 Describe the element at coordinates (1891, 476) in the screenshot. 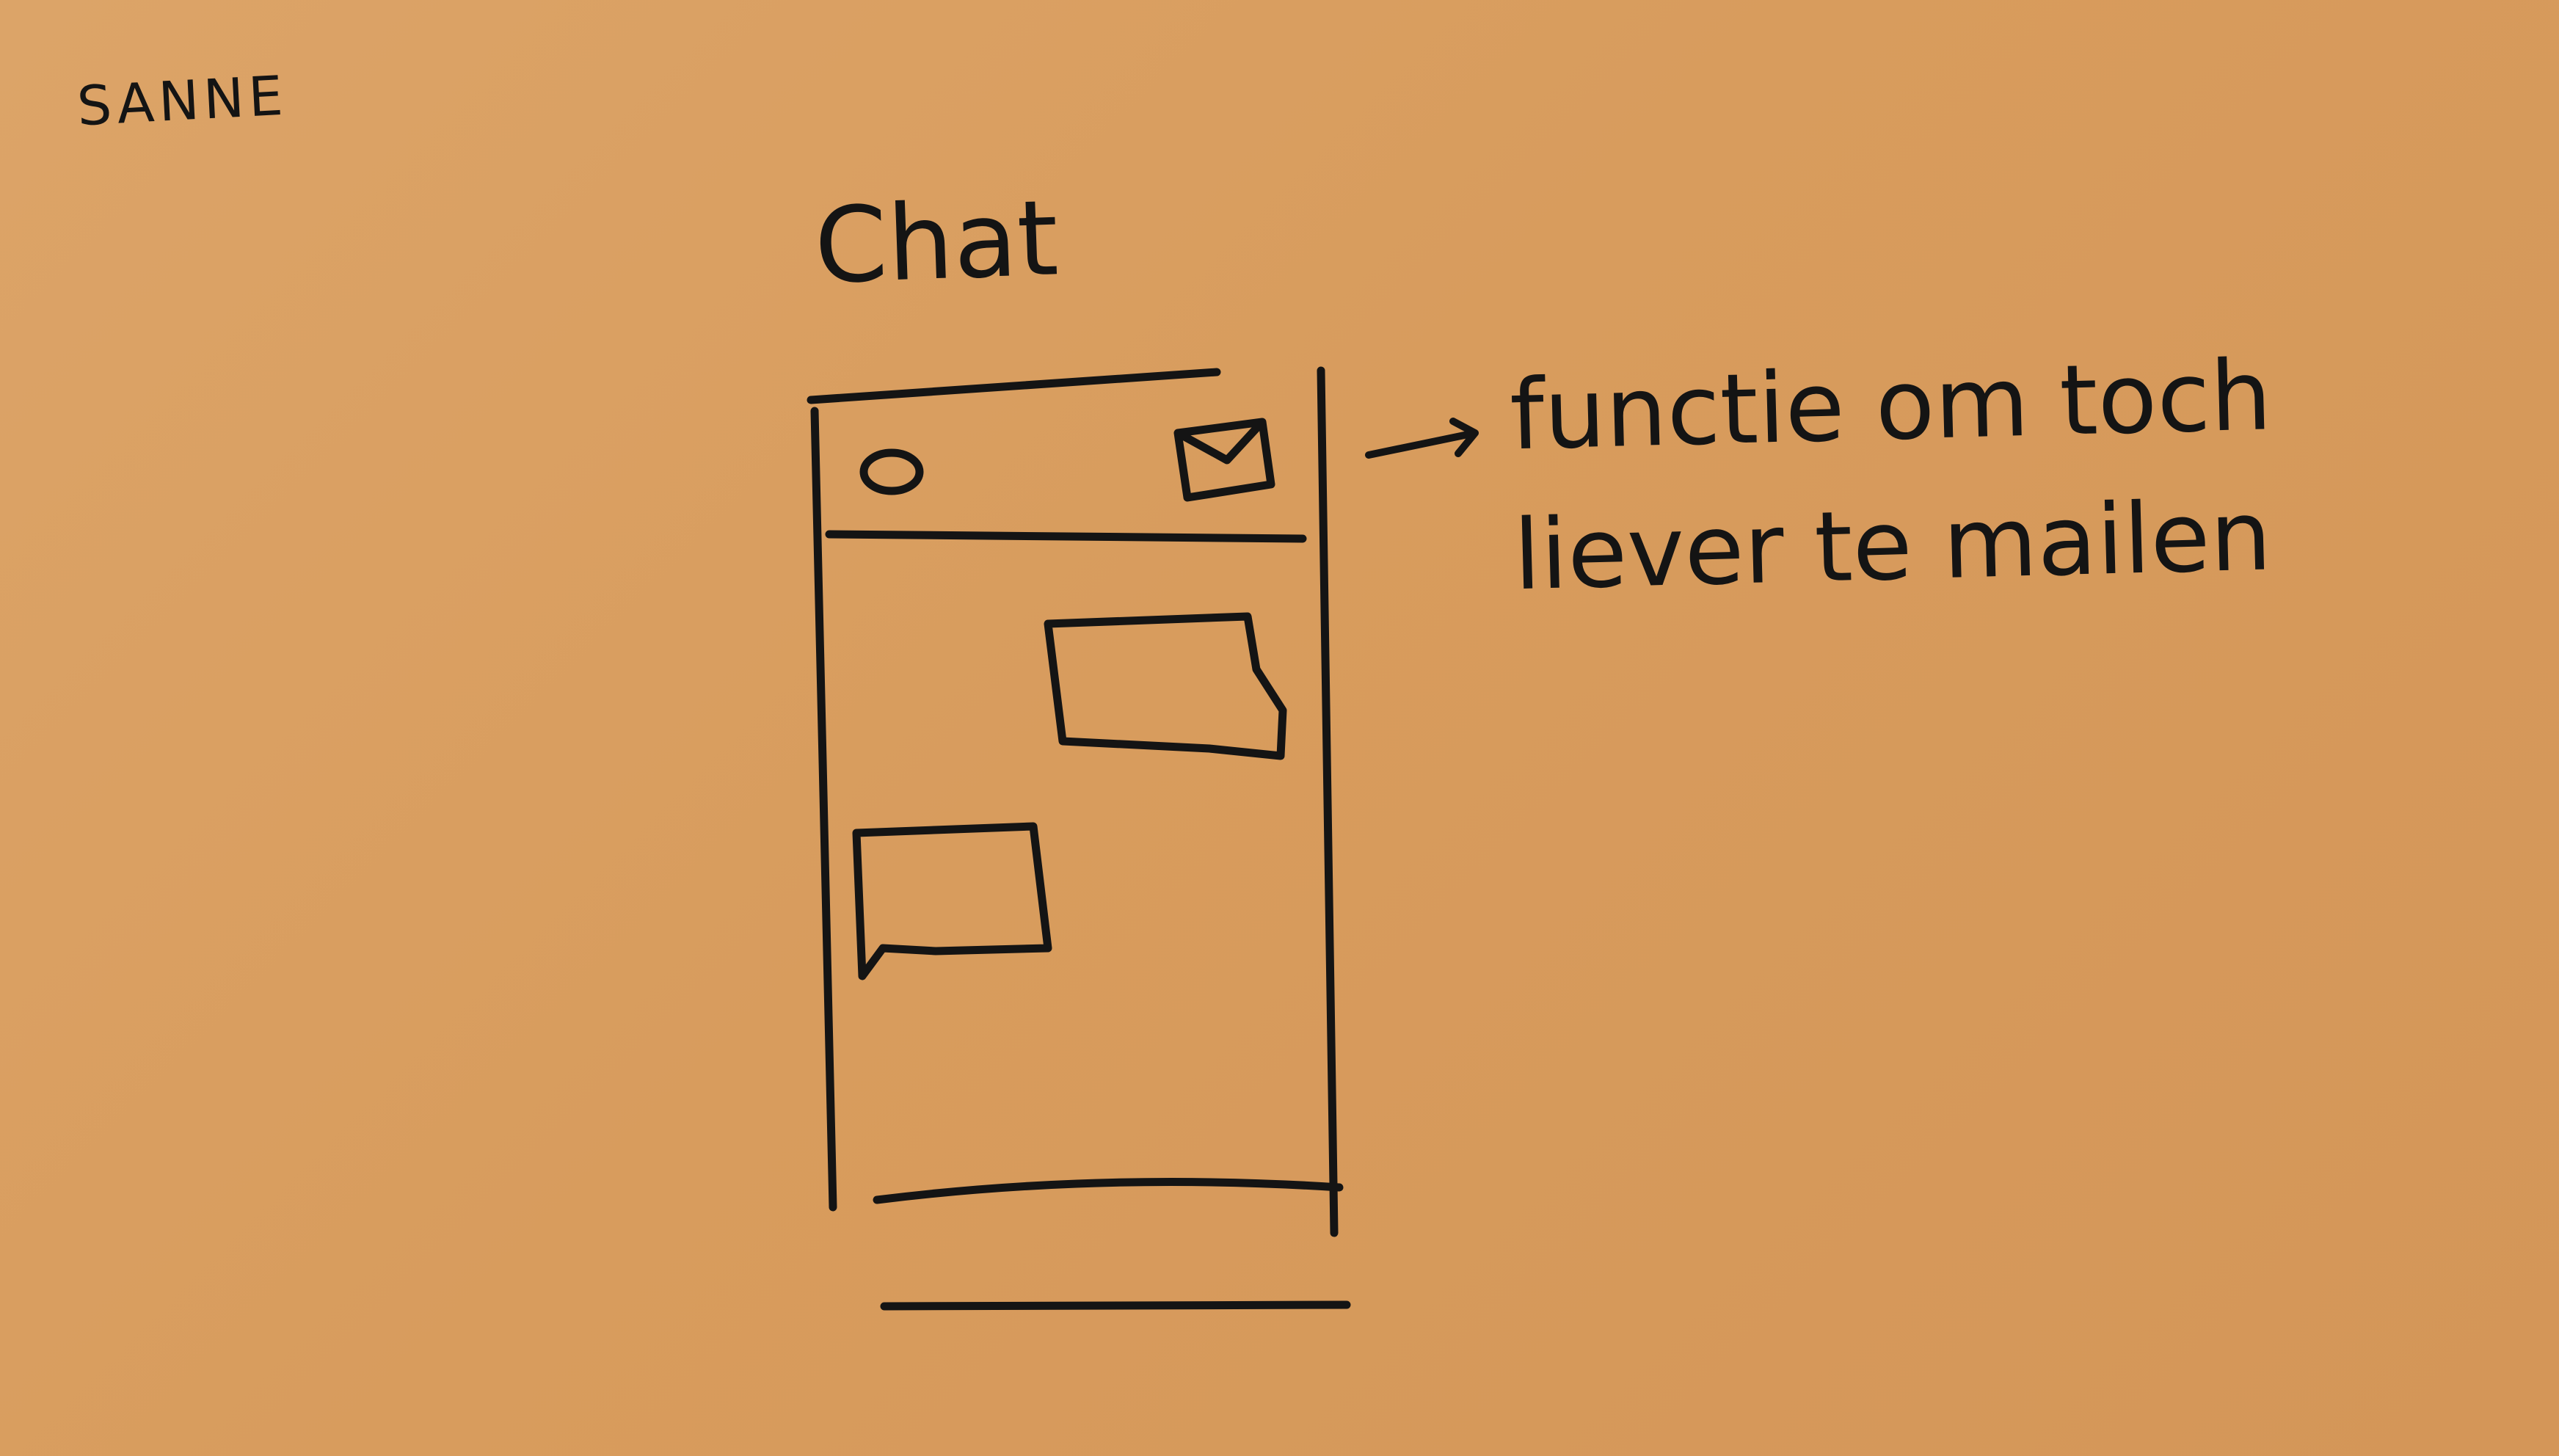

I see `annotation-note: functie om toch liever te mailen` at that location.